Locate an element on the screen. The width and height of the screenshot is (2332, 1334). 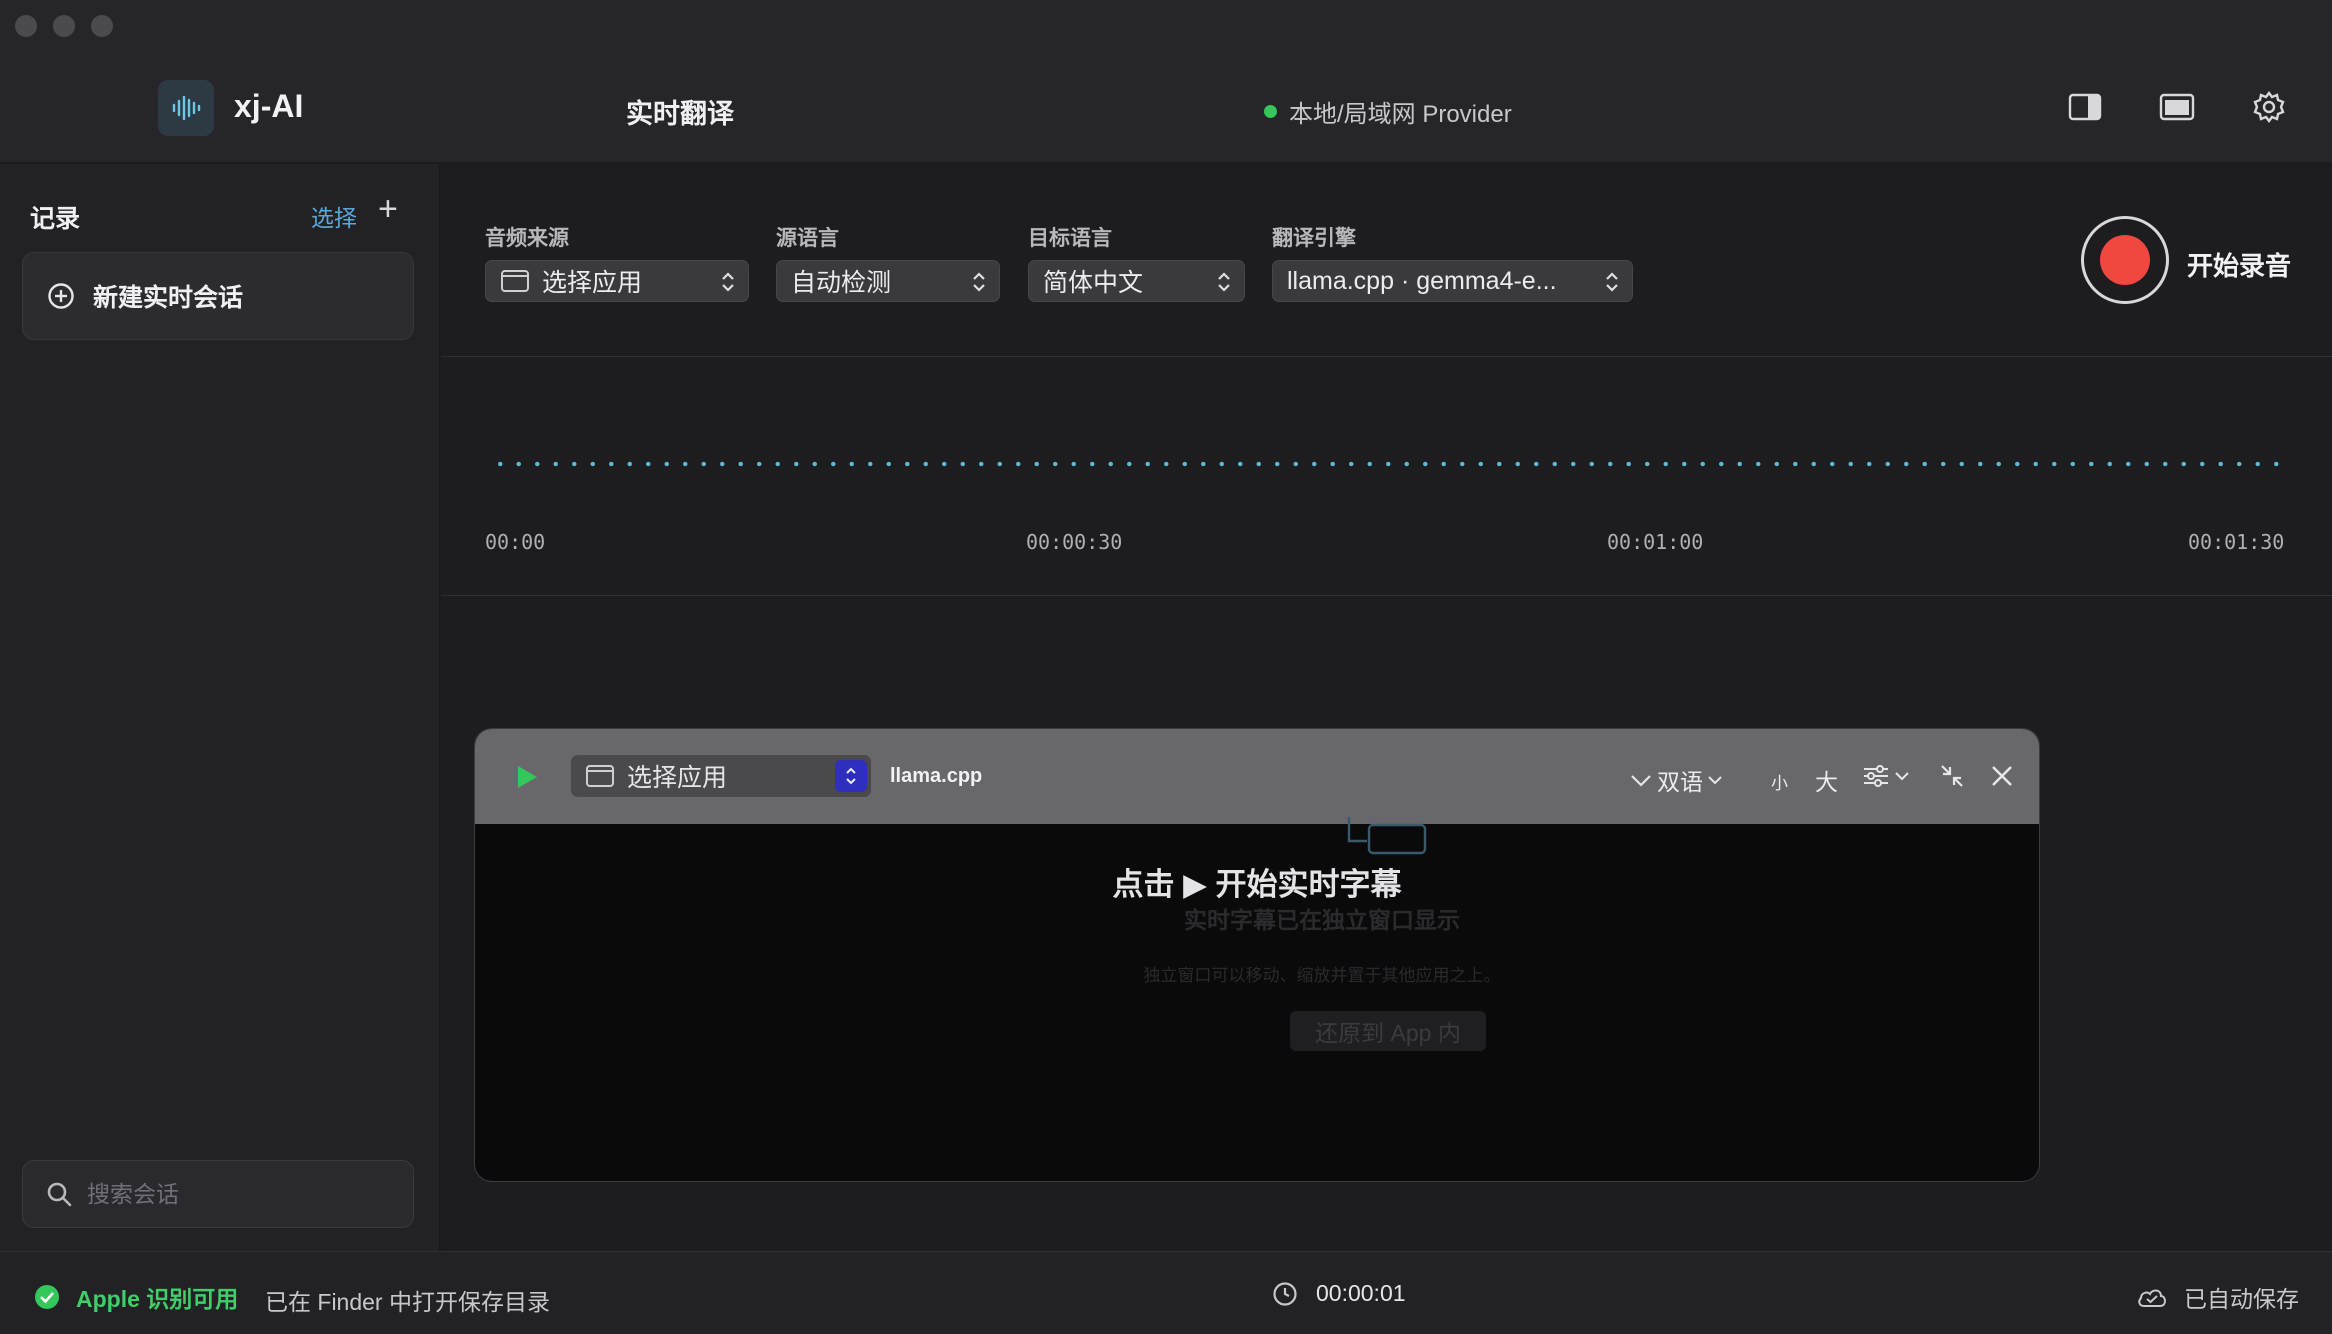
select-button: 选择 is located at coordinates (334, 216).